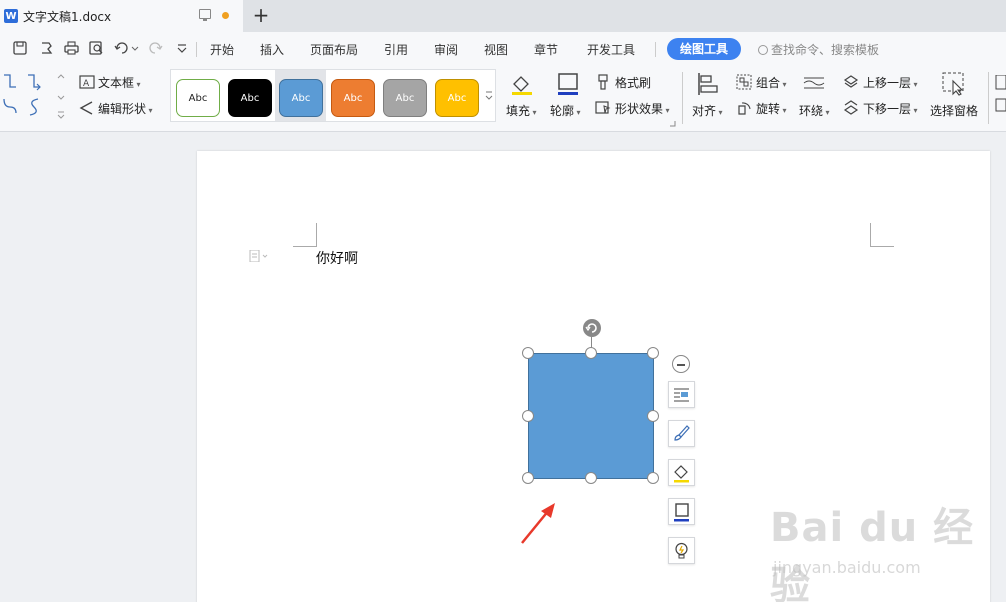  What do you see at coordinates (890, 108) in the screenshot?
I see `send-backward-button: 下移一层 ▾` at bounding box center [890, 108].